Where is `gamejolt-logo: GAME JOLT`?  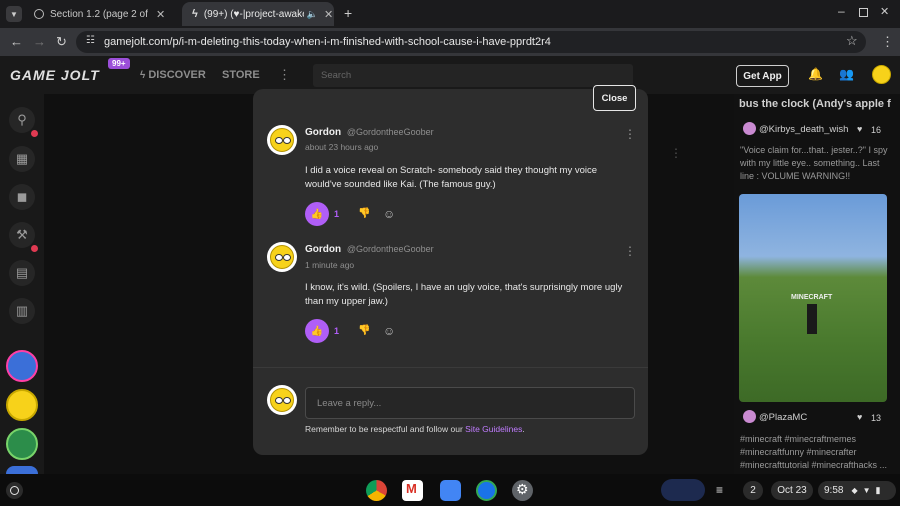
gamejolt-logo: GAME JOLT is located at coordinates (55, 75).